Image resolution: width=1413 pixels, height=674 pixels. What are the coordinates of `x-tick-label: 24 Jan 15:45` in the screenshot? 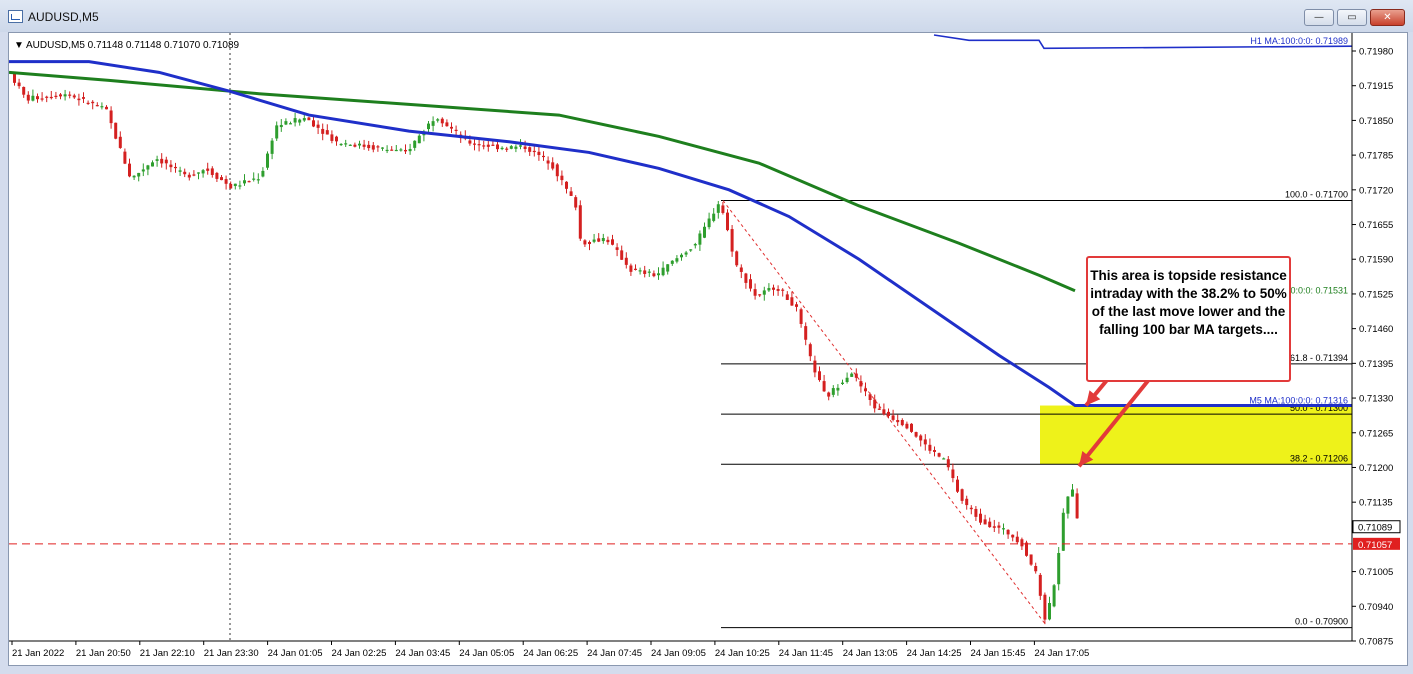 It's located at (998, 653).